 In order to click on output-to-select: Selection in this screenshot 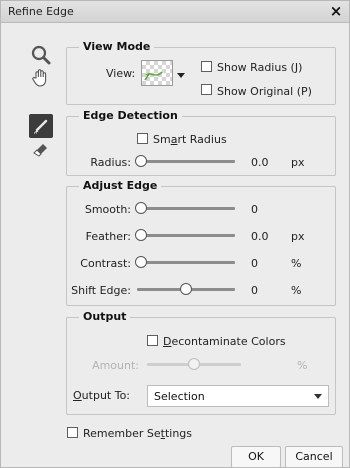, I will do `click(238, 396)`.